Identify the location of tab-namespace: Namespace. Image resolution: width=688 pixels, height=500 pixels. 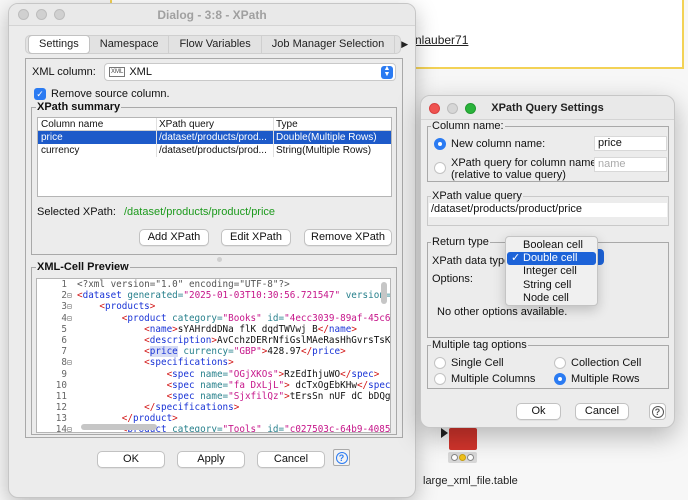
(130, 44).